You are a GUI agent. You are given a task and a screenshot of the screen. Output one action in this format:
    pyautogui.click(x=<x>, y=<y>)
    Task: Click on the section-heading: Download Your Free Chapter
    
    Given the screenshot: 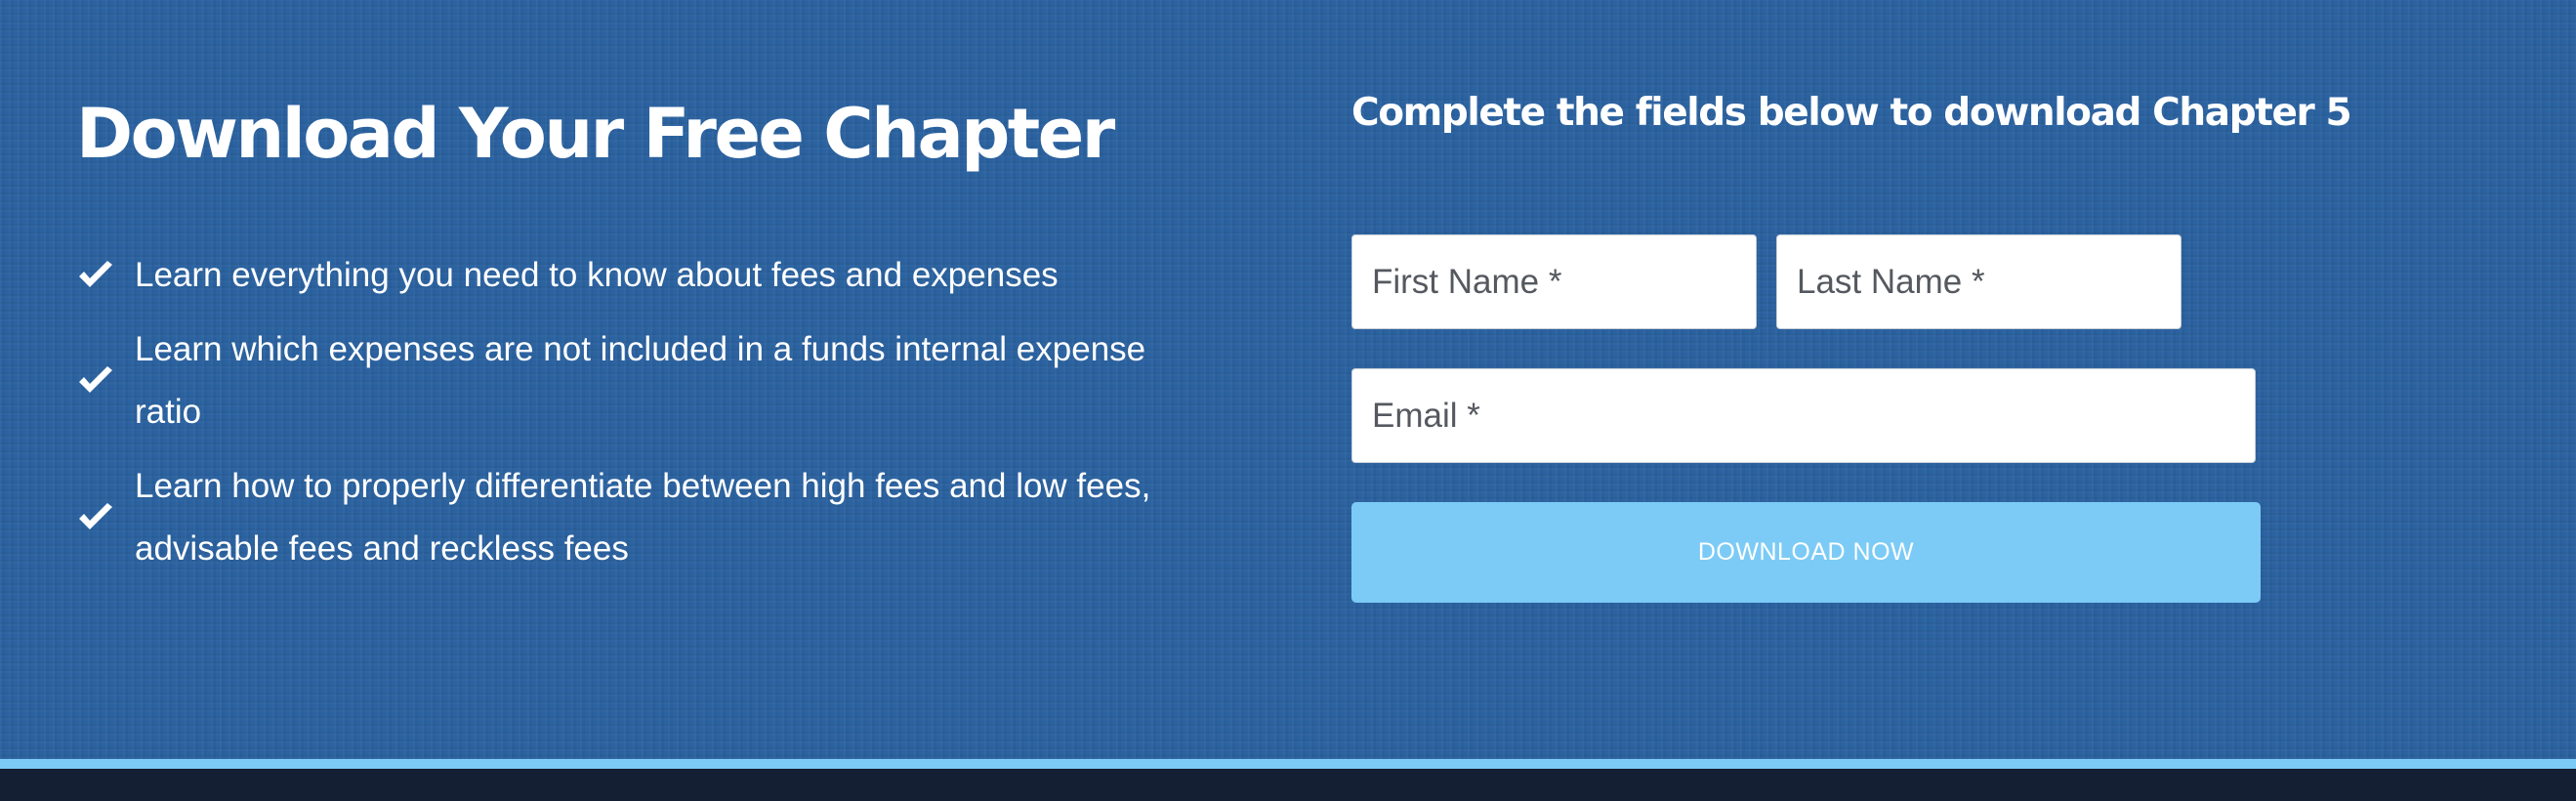 What is the action you would take?
    pyautogui.click(x=595, y=134)
    